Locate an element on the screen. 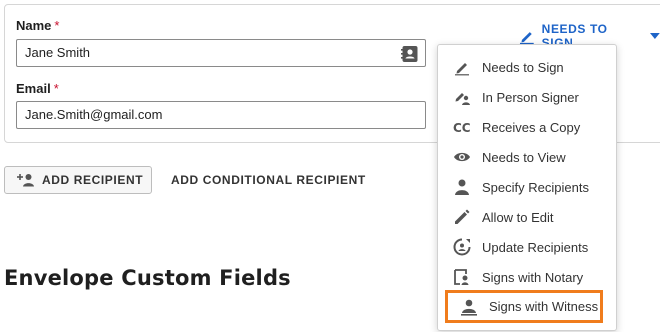 The image size is (660, 332). notary-icon is located at coordinates (462, 277).